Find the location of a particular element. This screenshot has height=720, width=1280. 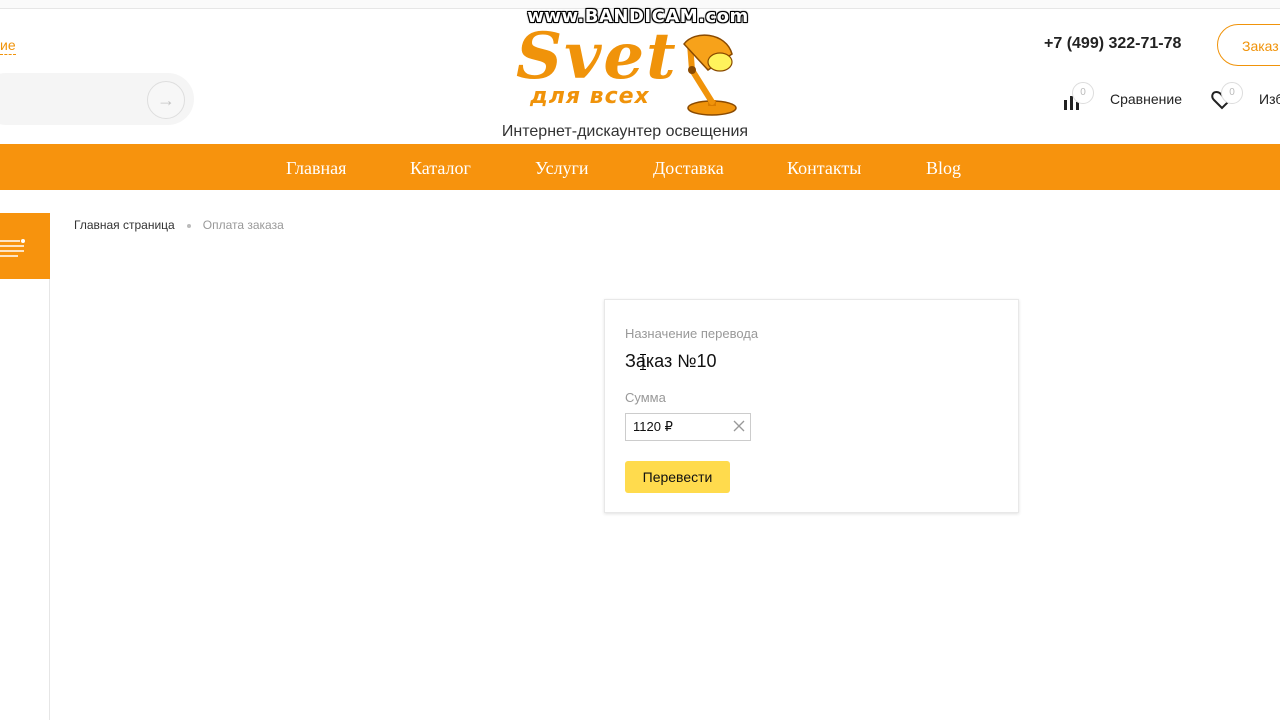

arrow-right-icon: → is located at coordinates (166, 100).